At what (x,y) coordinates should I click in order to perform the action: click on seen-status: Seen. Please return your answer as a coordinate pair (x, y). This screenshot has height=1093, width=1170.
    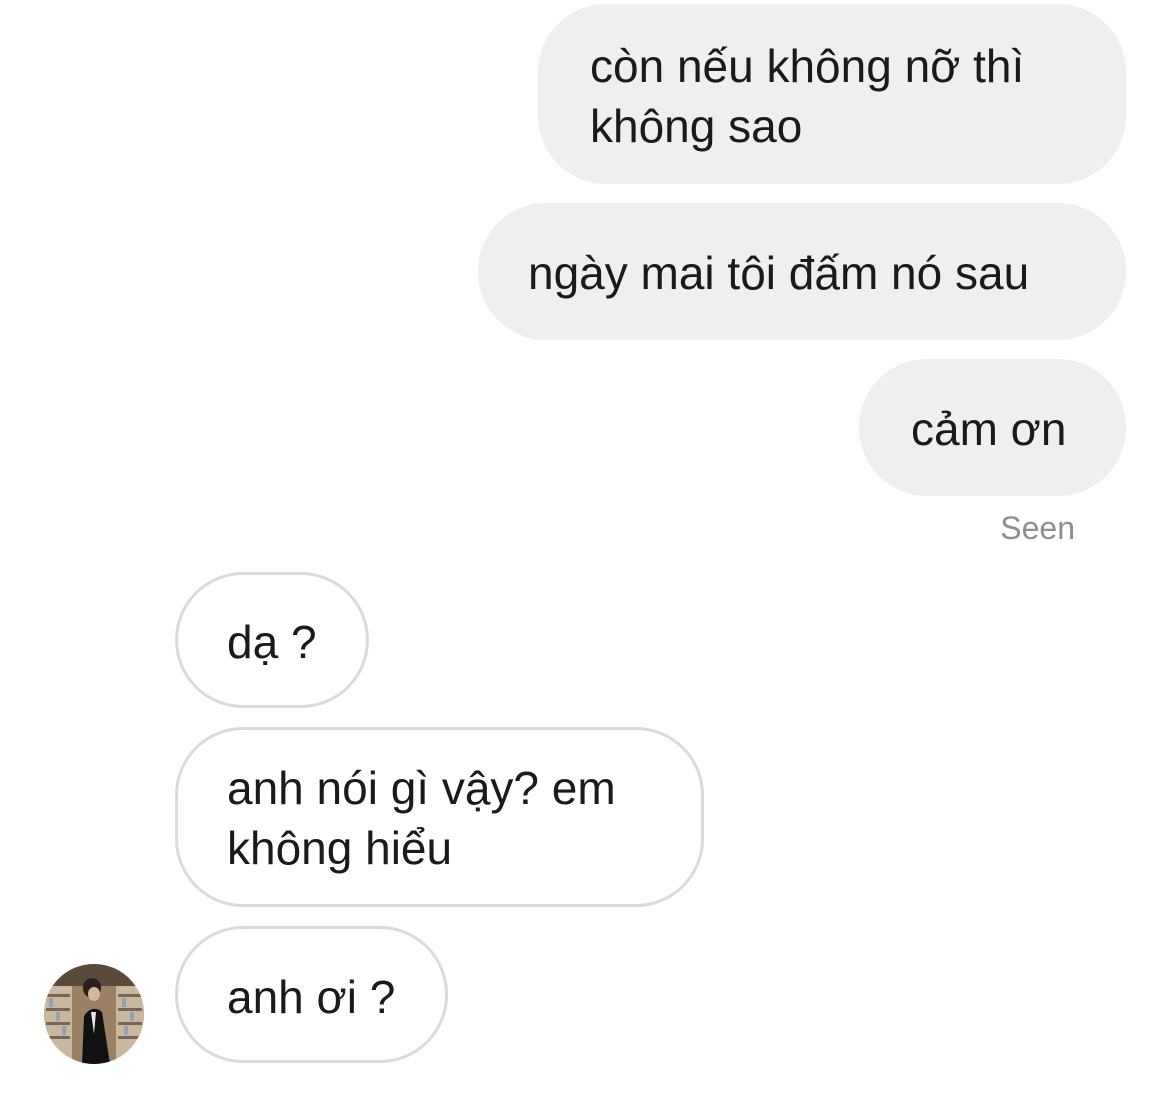
    Looking at the image, I should click on (1037, 528).